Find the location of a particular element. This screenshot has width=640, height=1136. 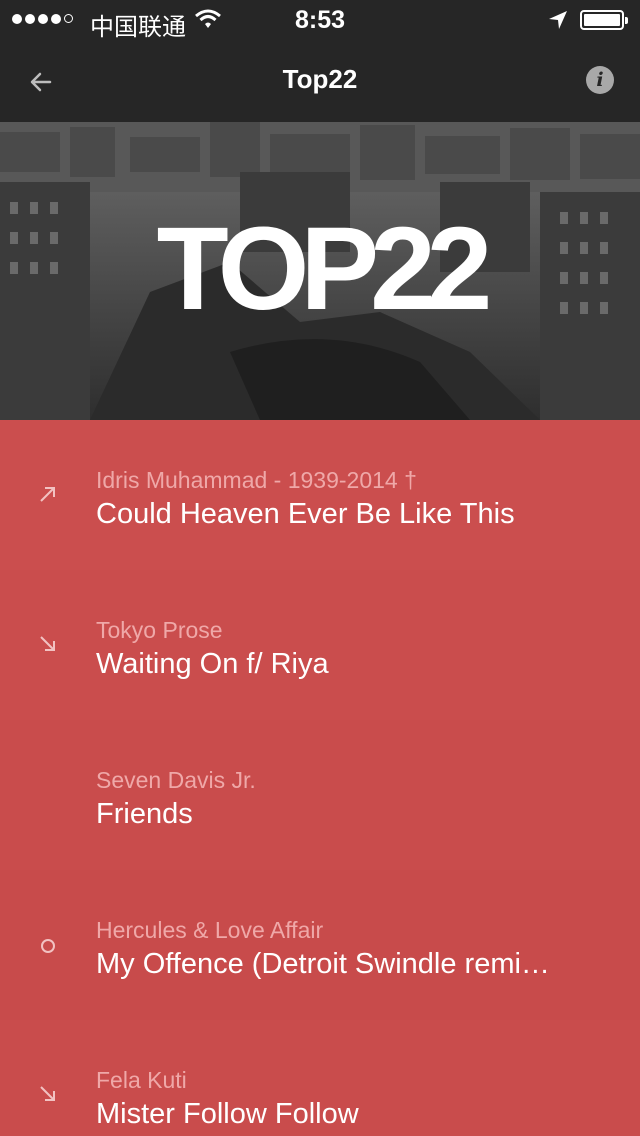

track-title: Friends is located at coordinates (144, 814).